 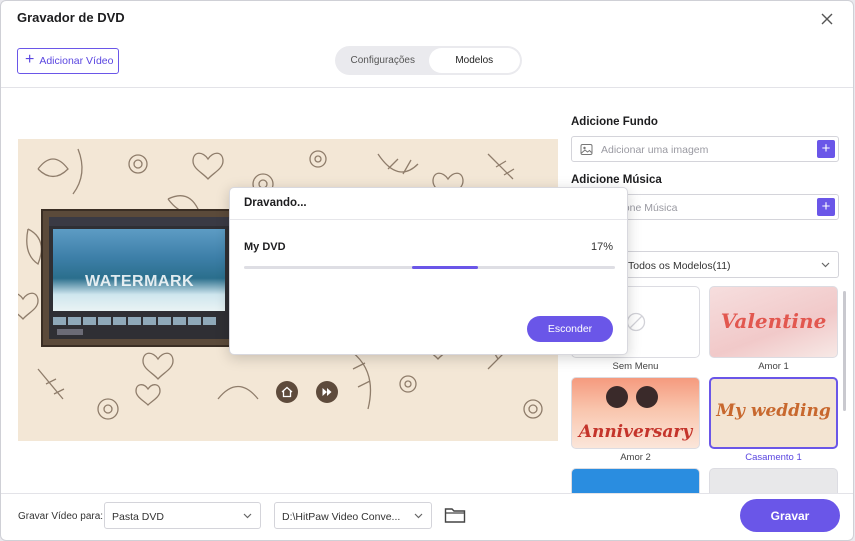 What do you see at coordinates (635, 432) in the screenshot?
I see `template-art-text: Anniversary` at bounding box center [635, 432].